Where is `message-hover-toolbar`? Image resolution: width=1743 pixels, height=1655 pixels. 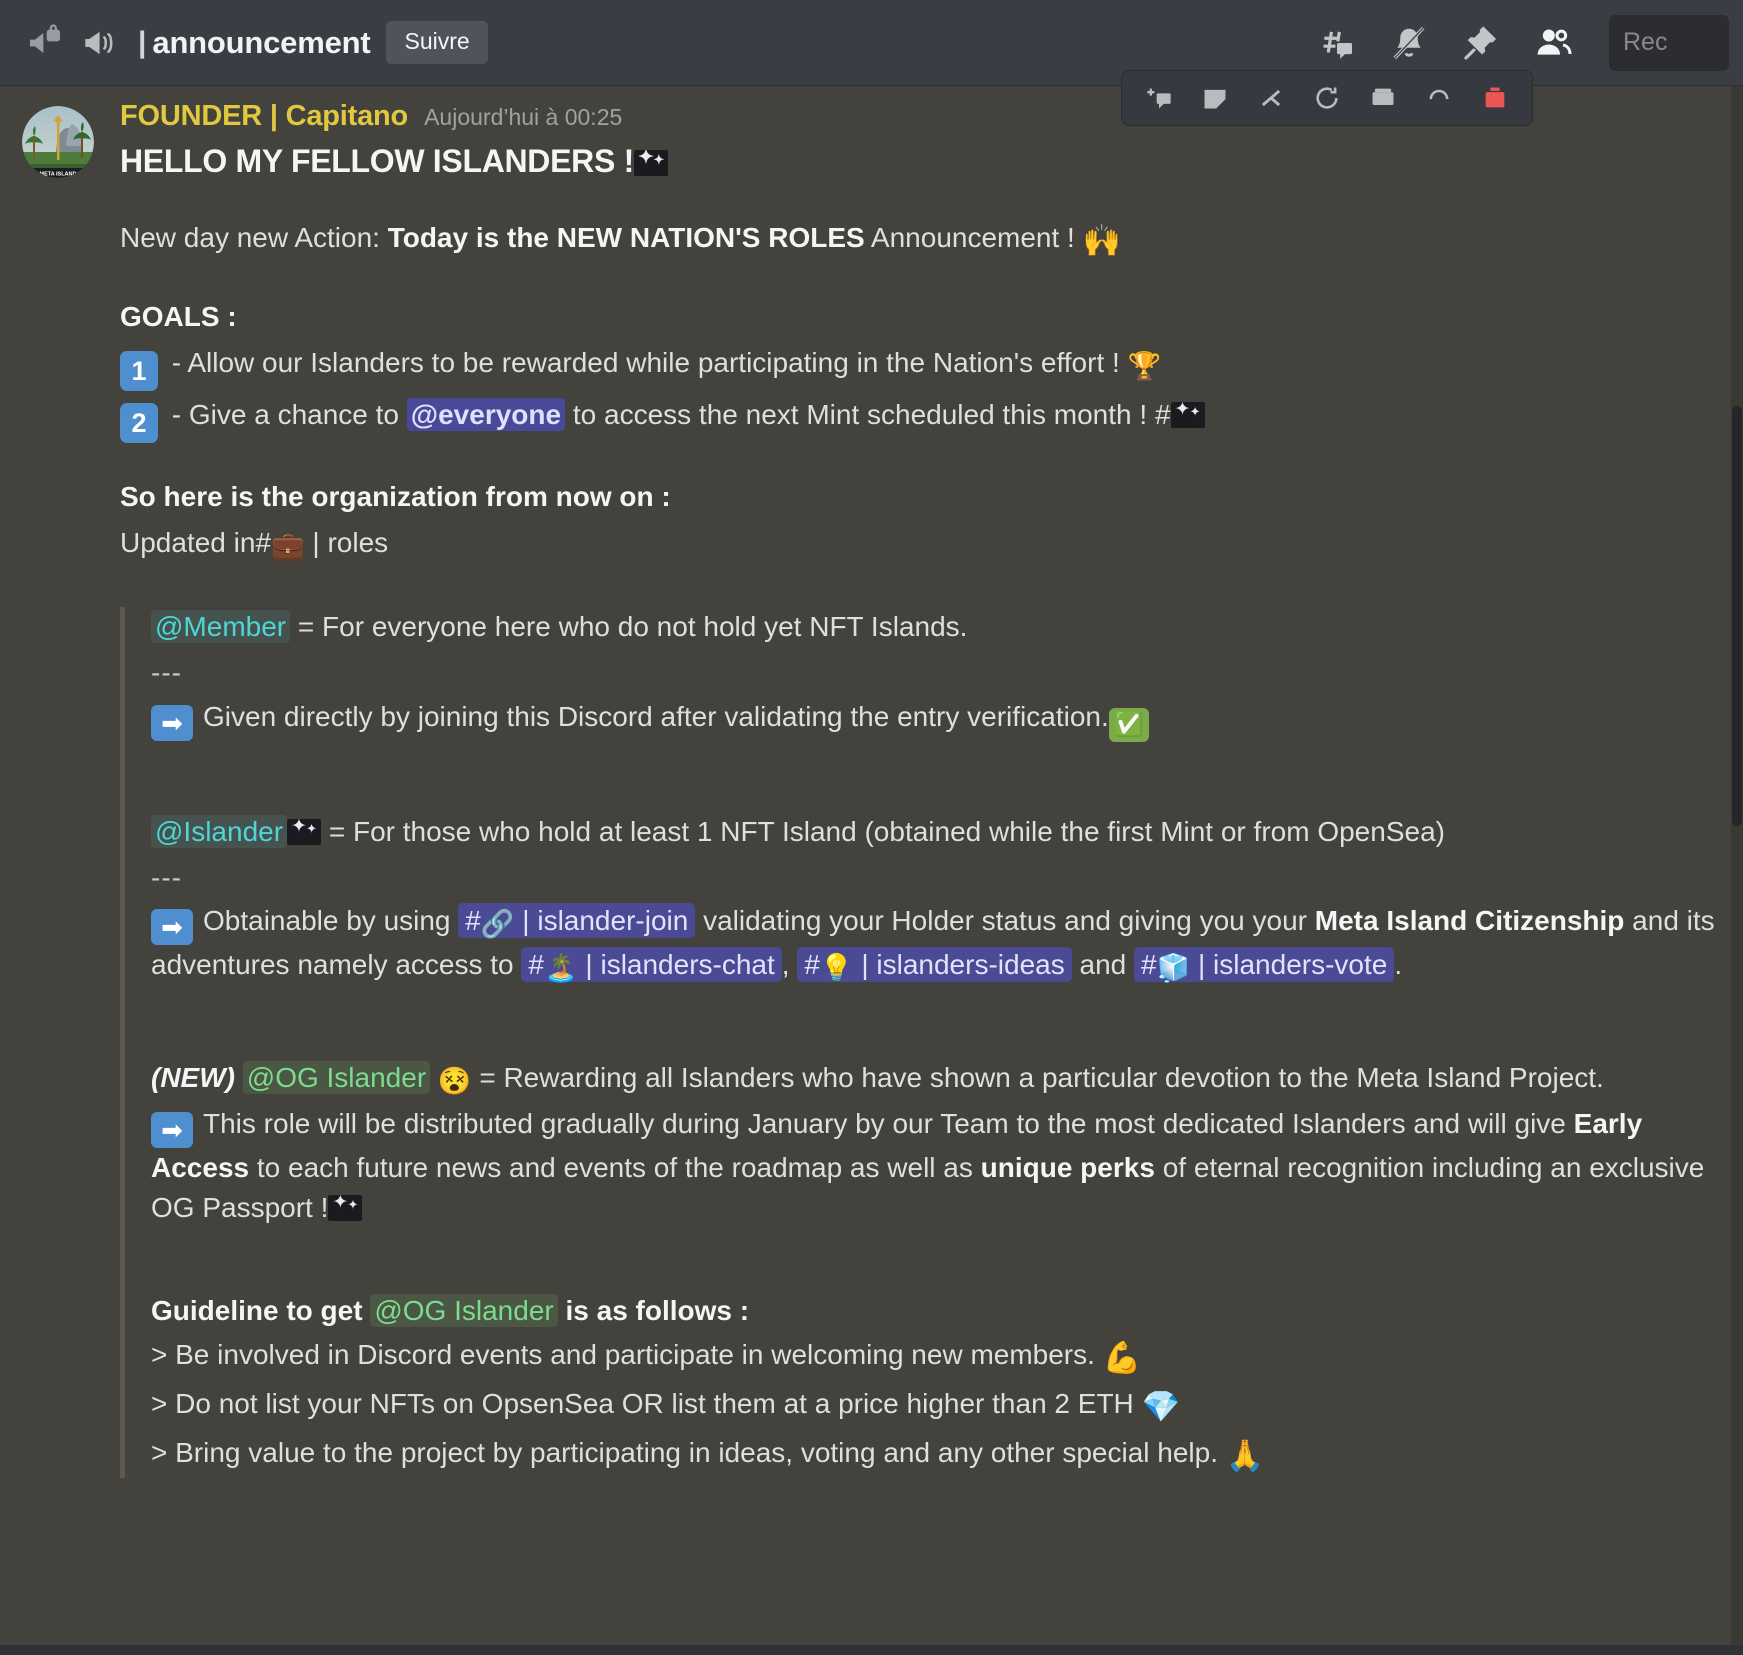
message-hover-toolbar is located at coordinates (1327, 98).